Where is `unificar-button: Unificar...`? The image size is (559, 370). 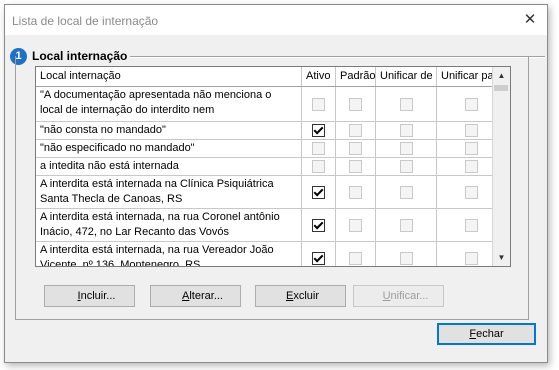 unificar-button: Unificar... is located at coordinates (398, 296).